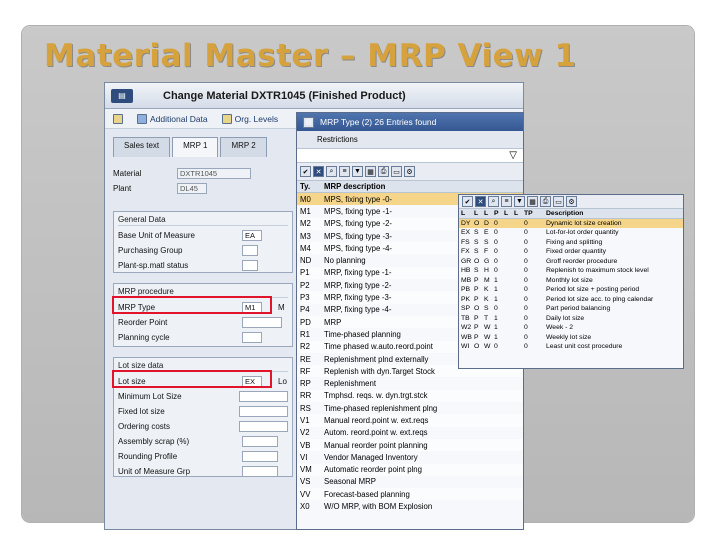 The width and height of the screenshot is (720, 540). What do you see at coordinates (571, 347) in the screenshot?
I see `list-item: WI O W 0 0 Least unit cost procedure` at bounding box center [571, 347].